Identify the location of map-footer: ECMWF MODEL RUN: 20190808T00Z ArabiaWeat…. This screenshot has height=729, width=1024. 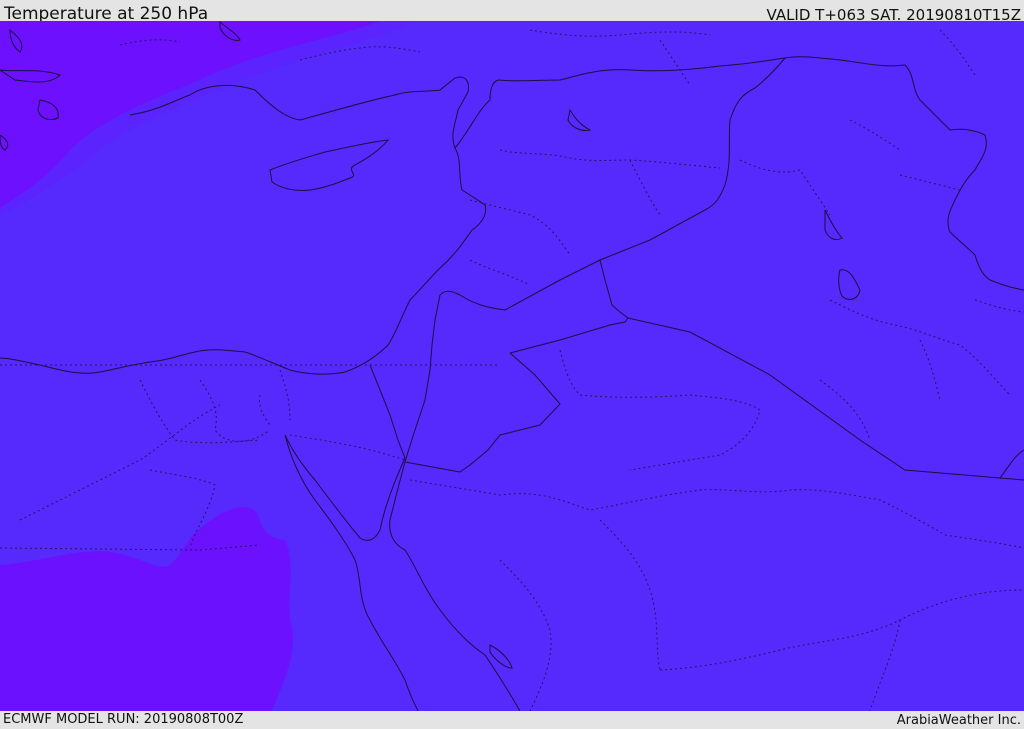
(512, 720).